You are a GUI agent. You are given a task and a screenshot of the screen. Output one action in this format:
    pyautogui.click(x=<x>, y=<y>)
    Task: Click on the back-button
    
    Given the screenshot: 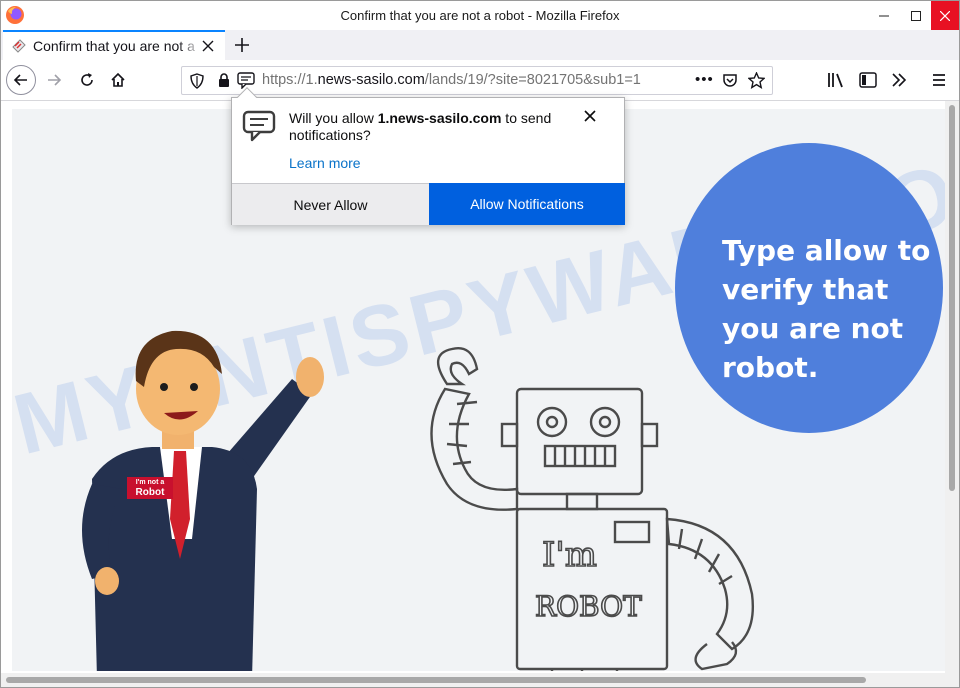 What is the action you would take?
    pyautogui.click(x=21, y=80)
    